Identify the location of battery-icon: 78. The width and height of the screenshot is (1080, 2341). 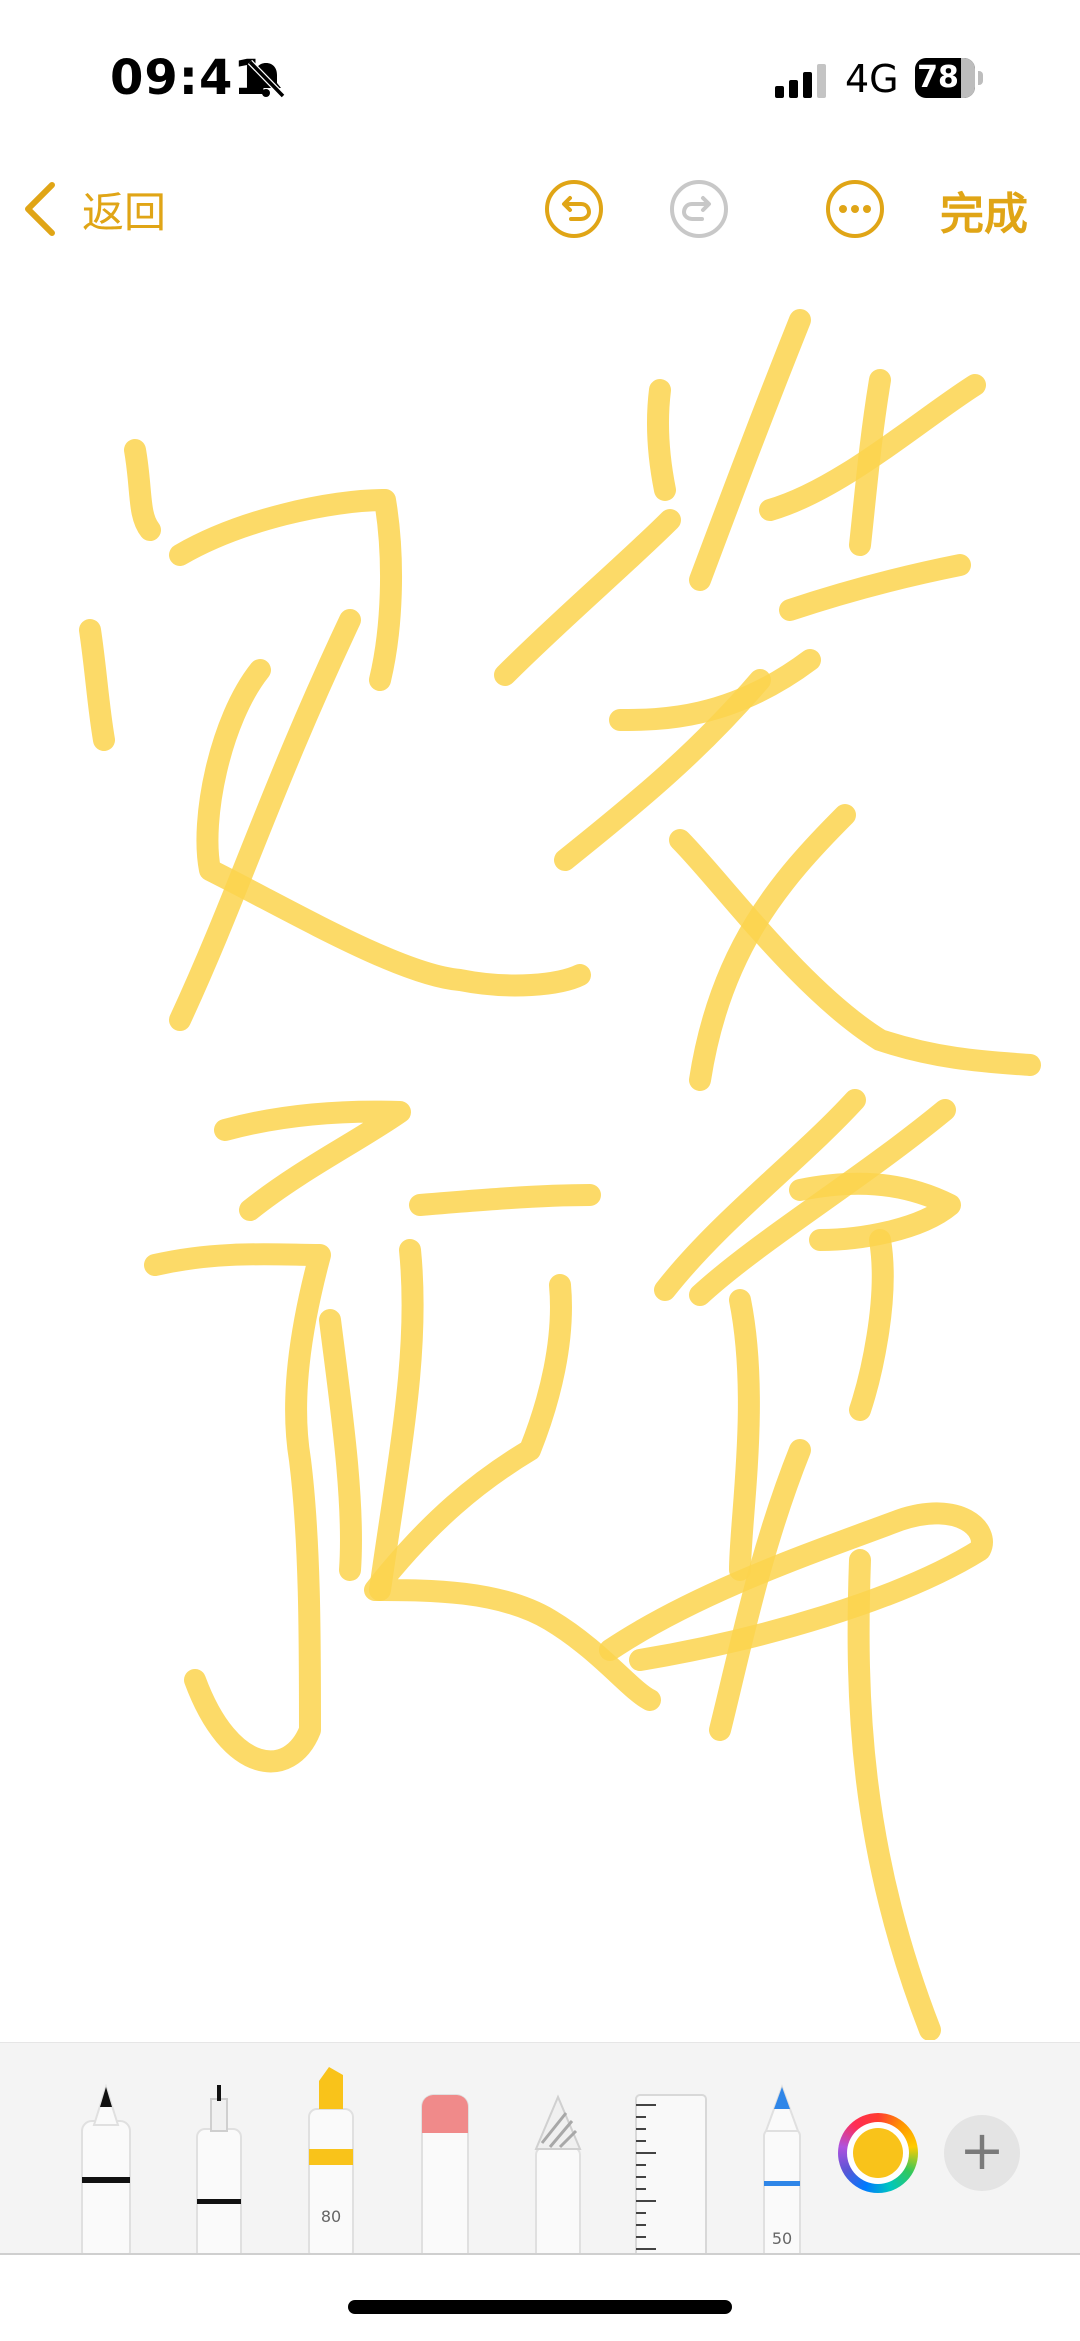
(951, 78).